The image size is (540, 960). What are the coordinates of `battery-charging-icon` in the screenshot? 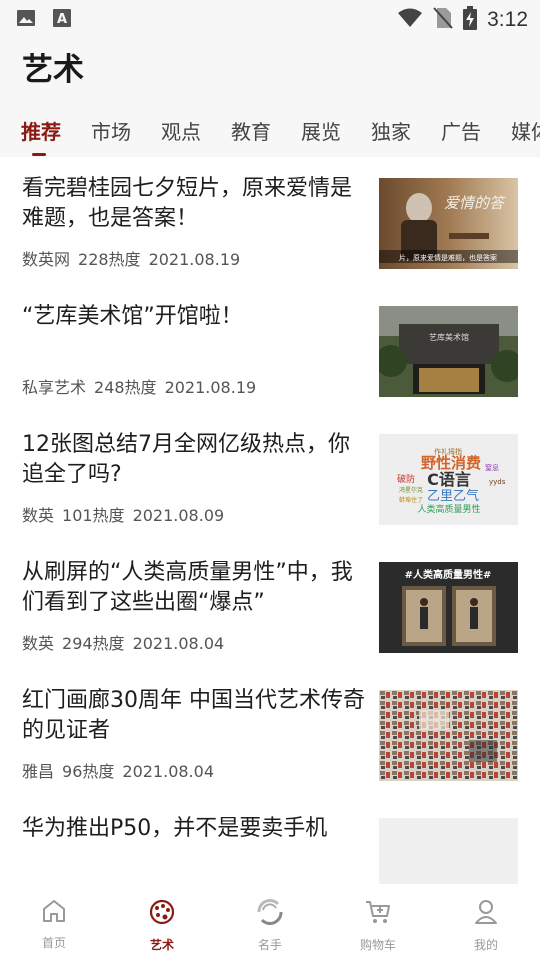 It's located at (470, 20).